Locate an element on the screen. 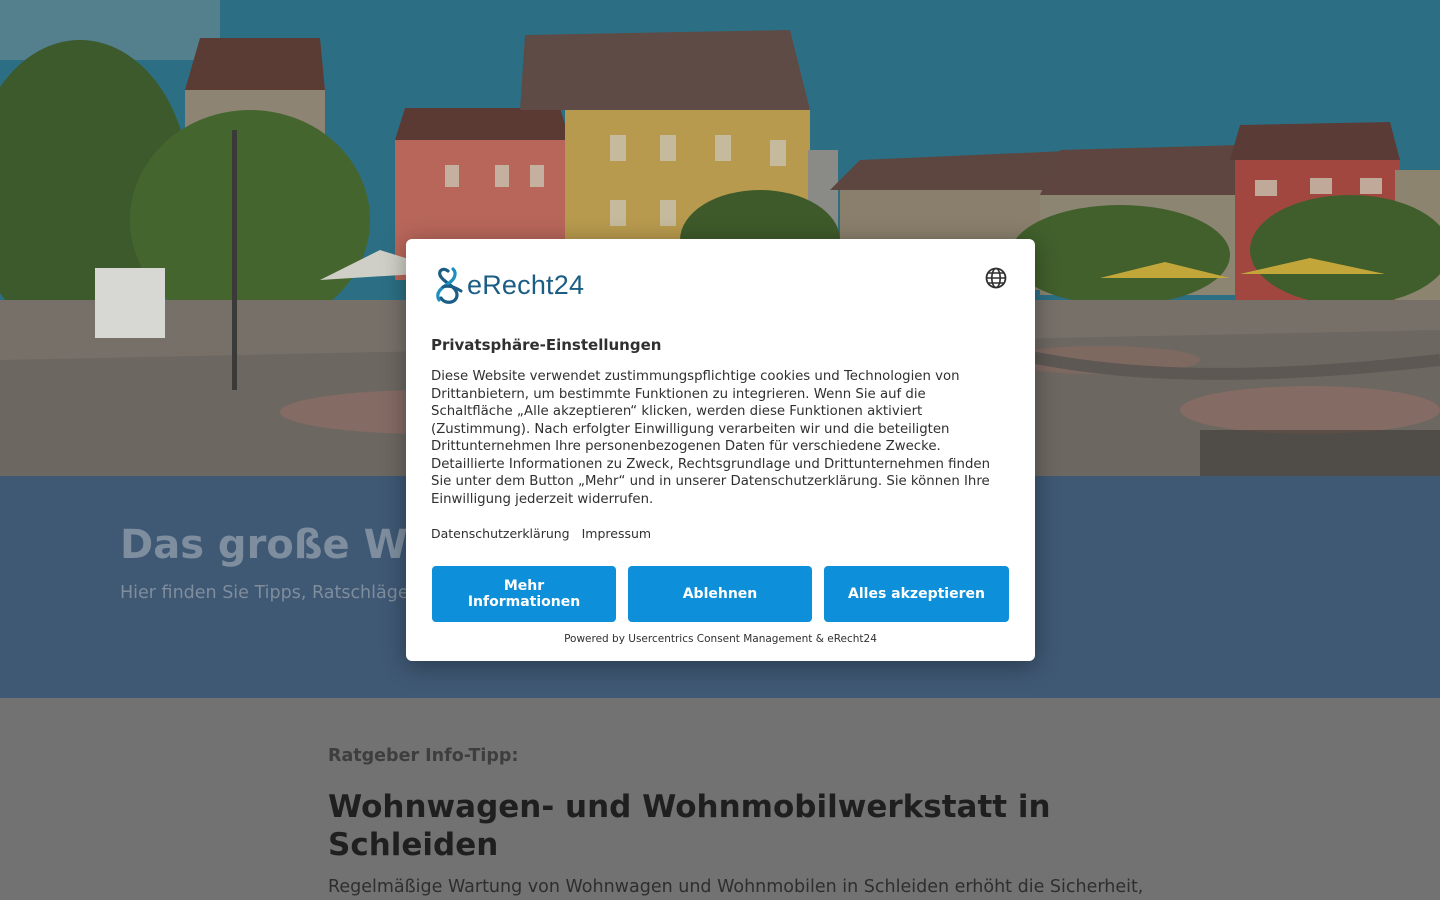 The image size is (1440, 900). globe-icon is located at coordinates (996, 278).